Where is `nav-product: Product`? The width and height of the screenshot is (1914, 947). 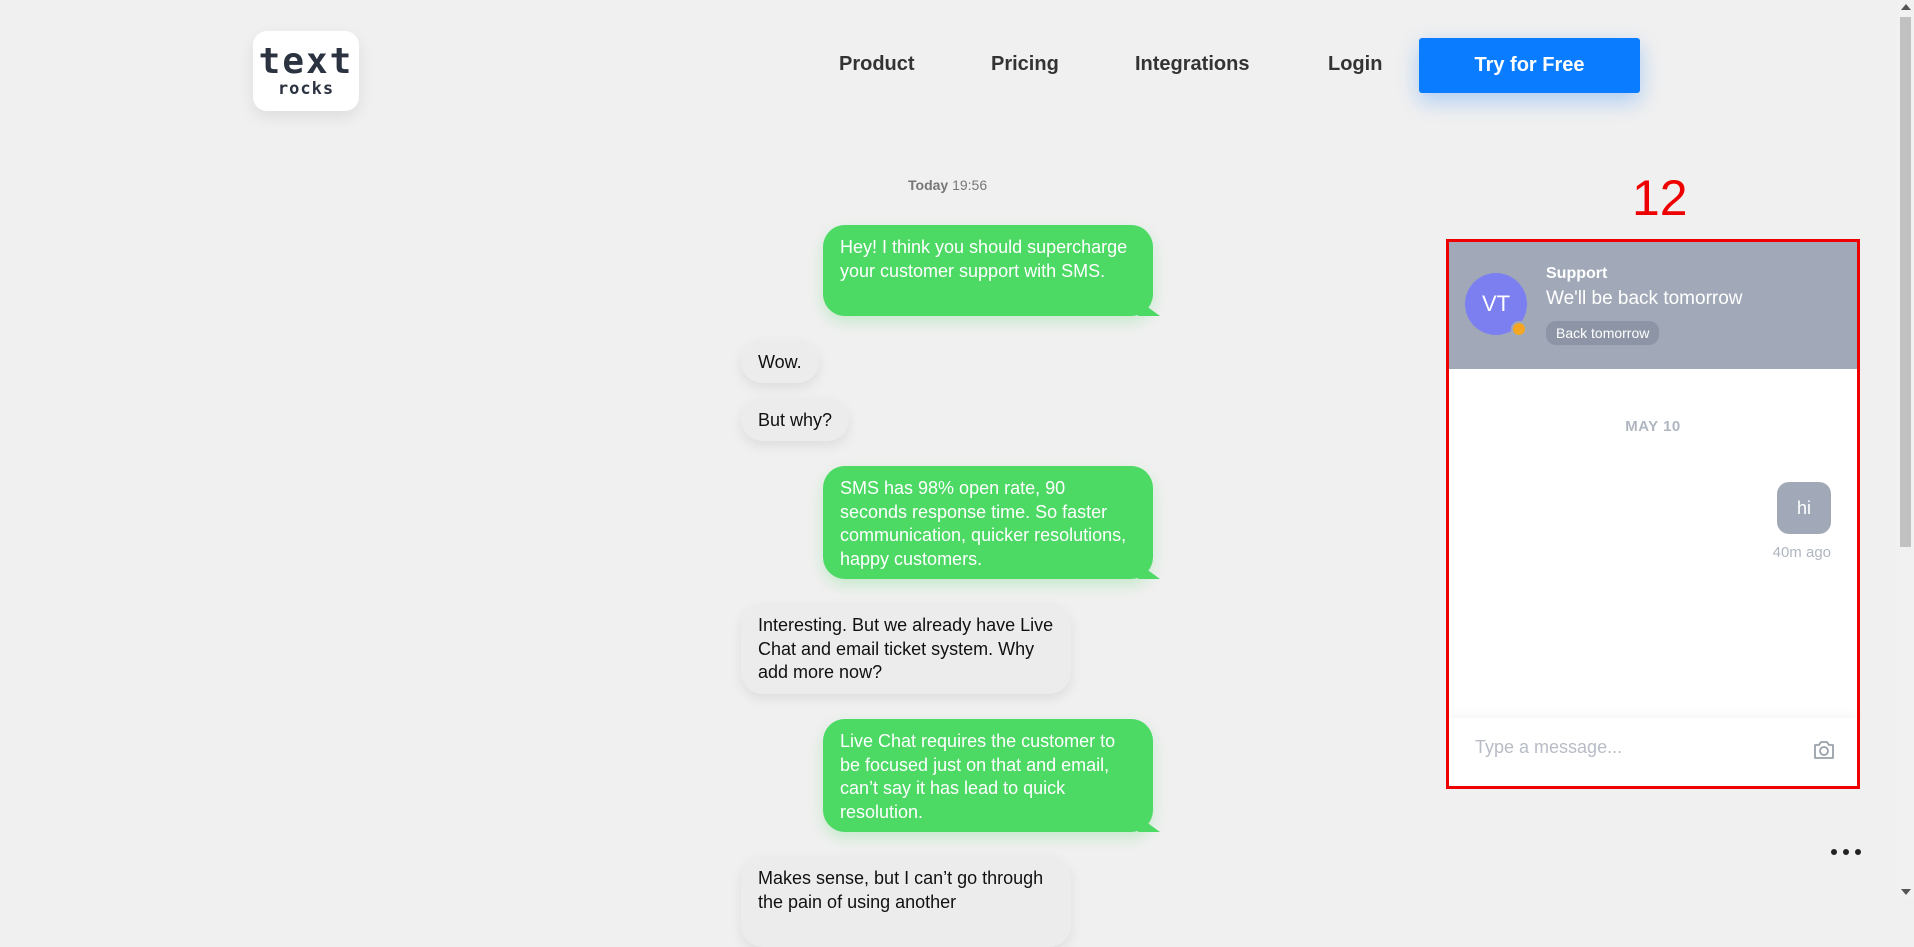
nav-product: Product is located at coordinates (877, 64).